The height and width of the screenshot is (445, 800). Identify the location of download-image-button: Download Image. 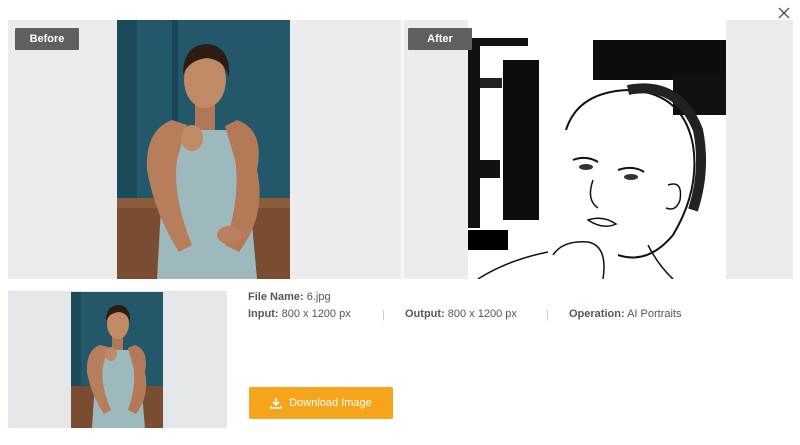
(321, 403).